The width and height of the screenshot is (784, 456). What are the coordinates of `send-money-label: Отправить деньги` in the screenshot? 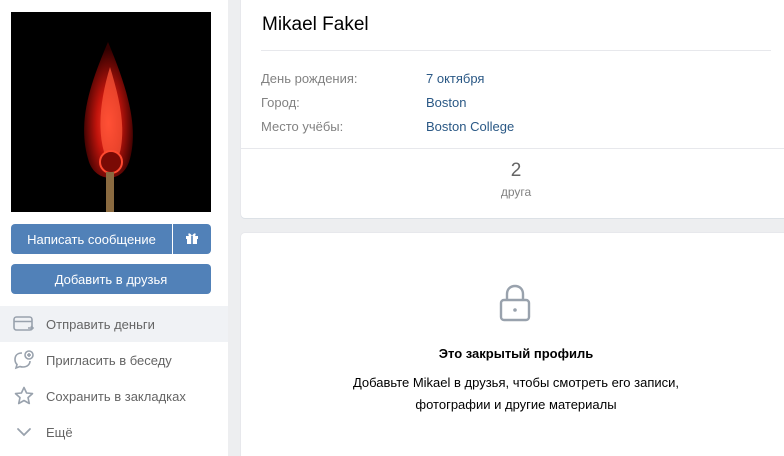 It's located at (100, 324).